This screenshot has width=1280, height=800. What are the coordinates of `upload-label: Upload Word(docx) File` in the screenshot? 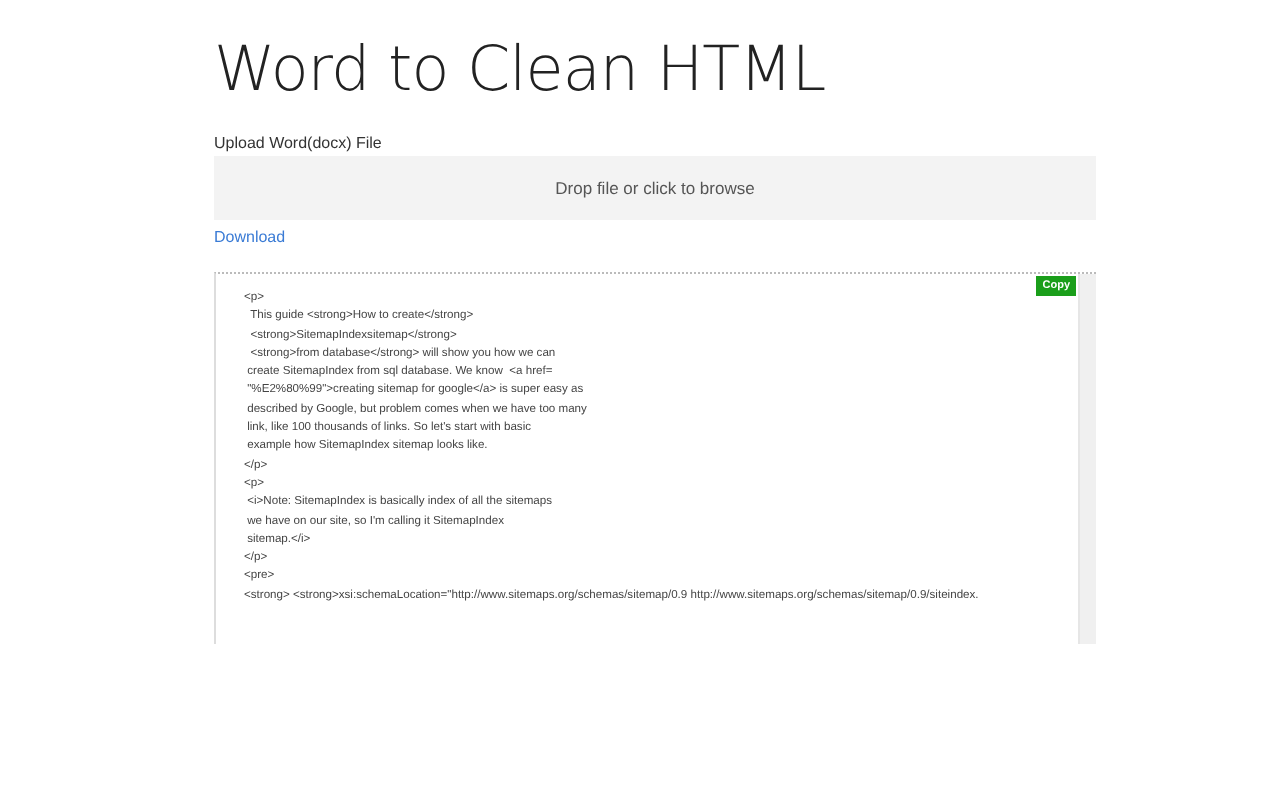 It's located at (298, 143).